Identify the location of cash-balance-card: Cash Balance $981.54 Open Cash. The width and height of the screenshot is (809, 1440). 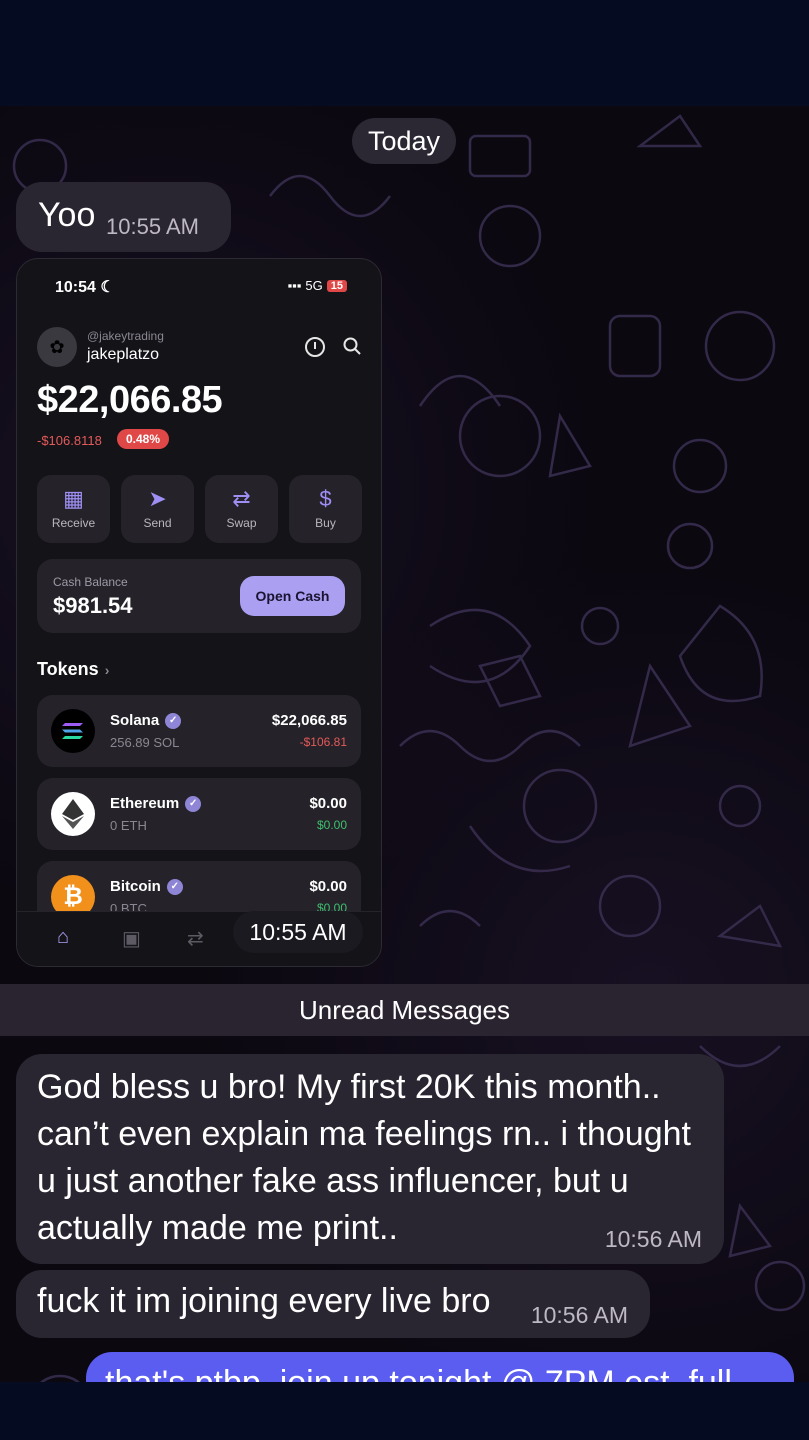
(199, 596).